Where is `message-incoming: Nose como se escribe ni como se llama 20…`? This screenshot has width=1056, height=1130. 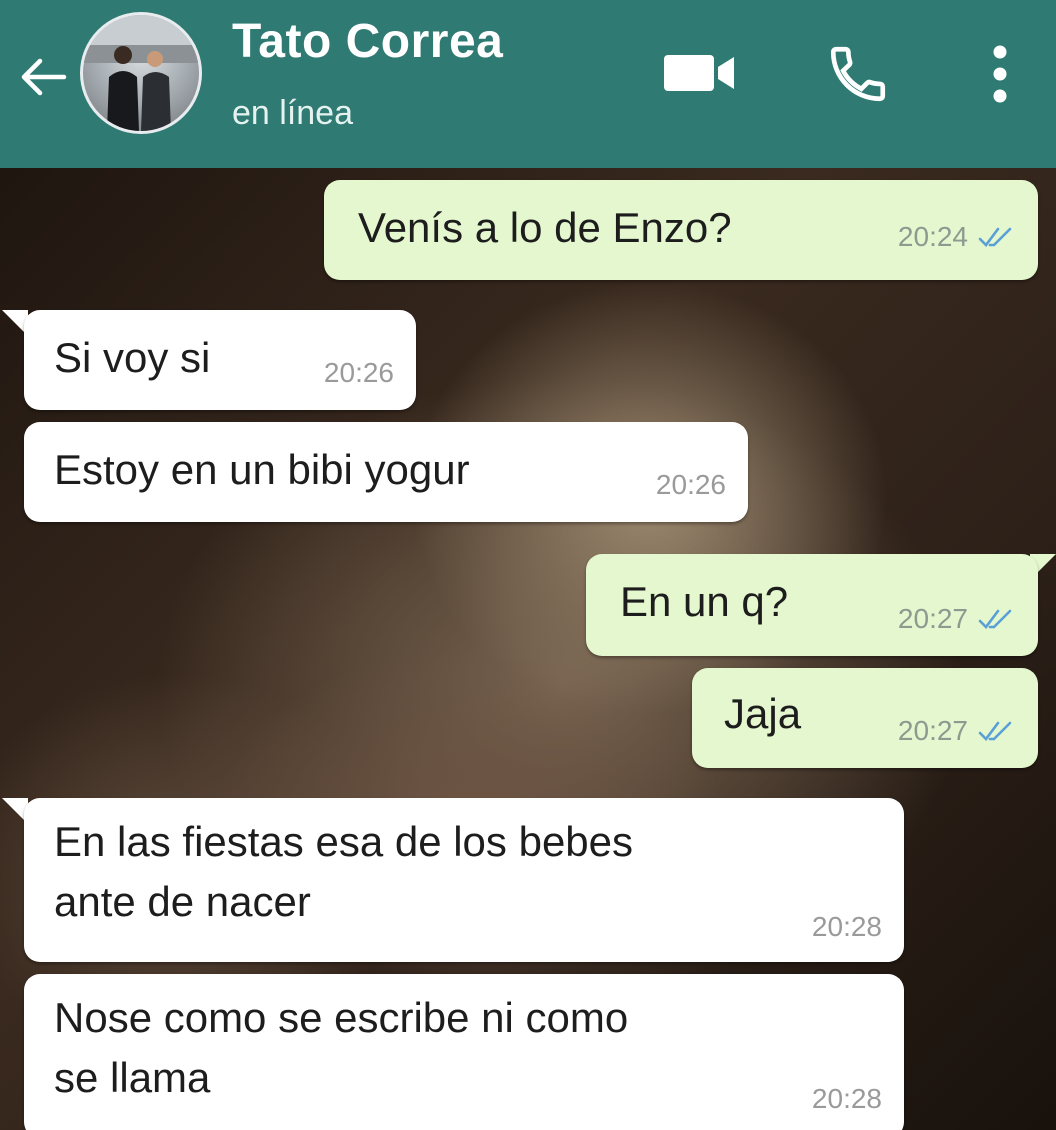 message-incoming: Nose como se escribe ni como se llama 20… is located at coordinates (464, 1052).